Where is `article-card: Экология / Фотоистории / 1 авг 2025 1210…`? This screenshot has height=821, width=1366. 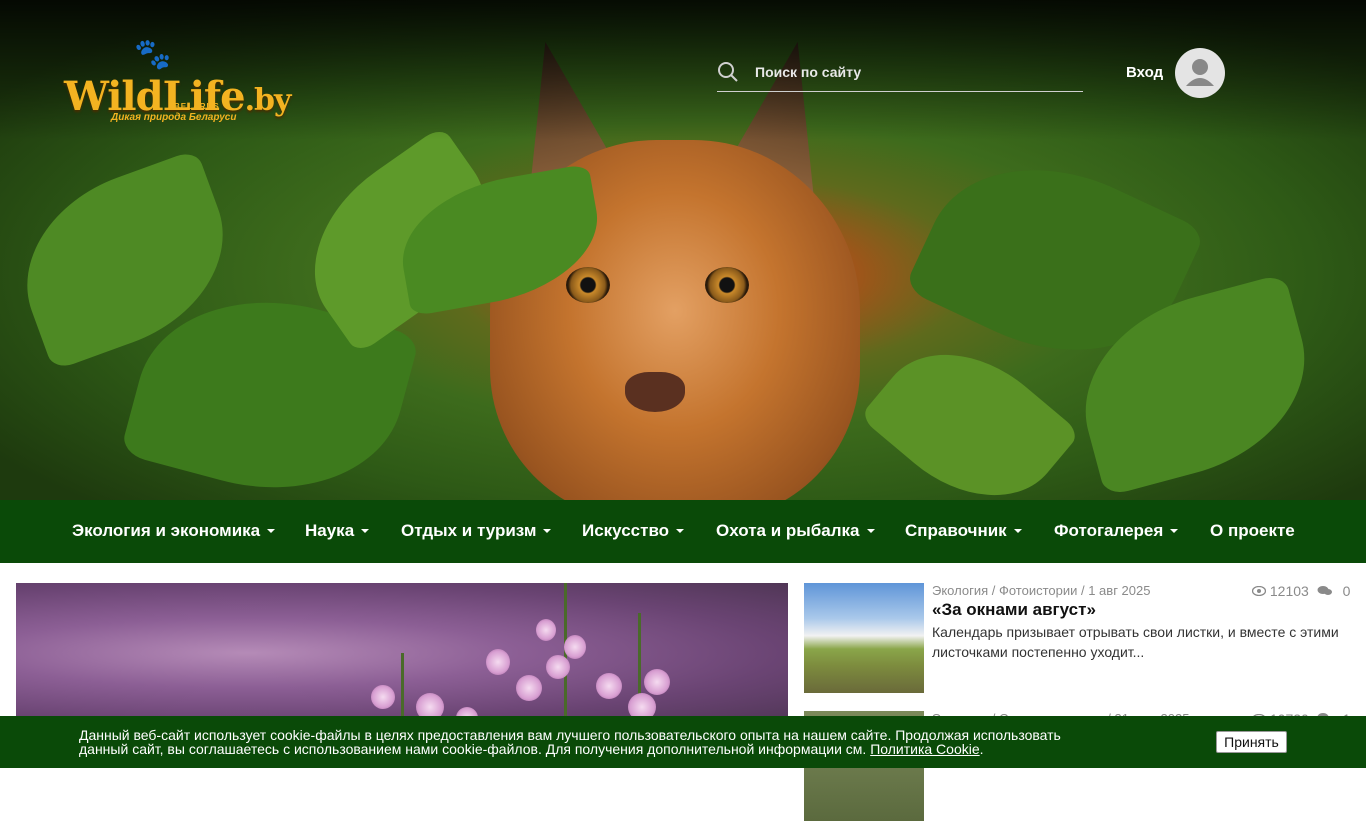
article-card: Экология / Фотоистории / 1 авг 2025 1210… is located at coordinates (1077, 638).